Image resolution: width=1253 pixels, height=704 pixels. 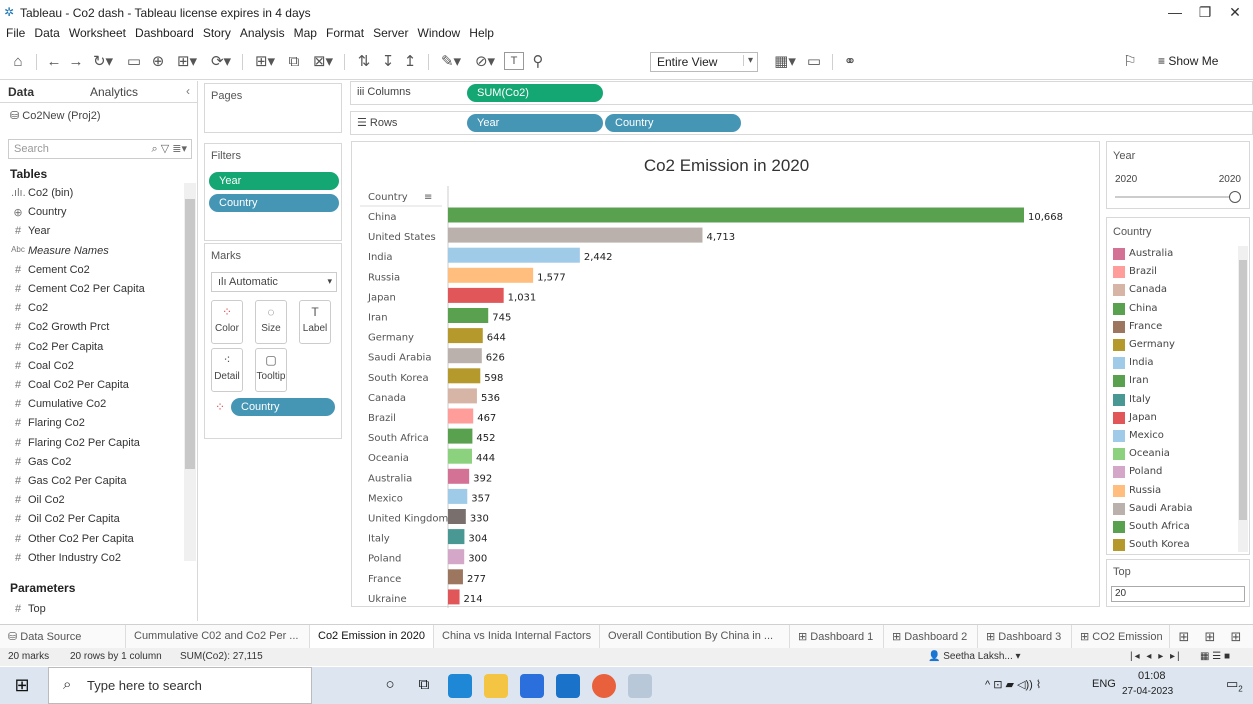 I want to click on filter-pill-year: Year, so click(x=274, y=181).